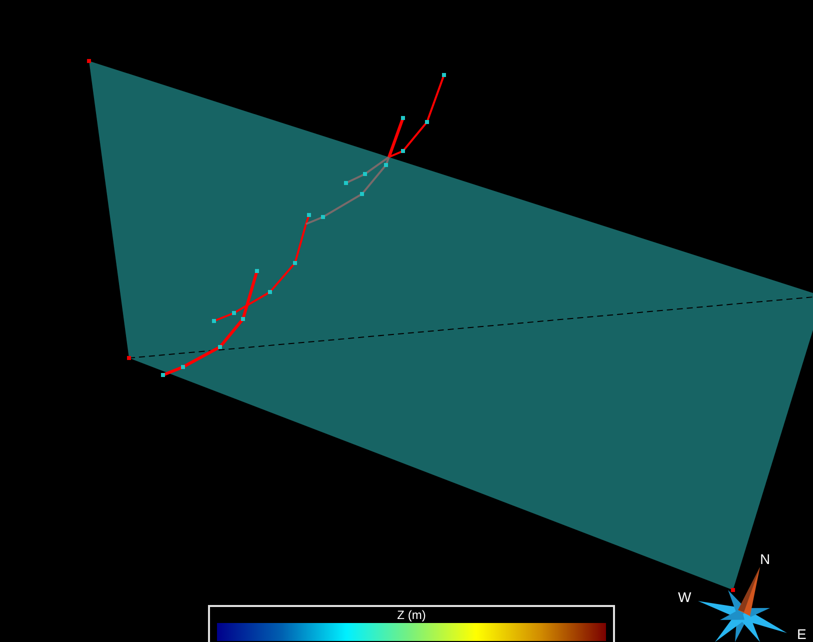 This screenshot has width=813, height=642. What do you see at coordinates (801, 634) in the screenshot?
I see `east-label: E` at bounding box center [801, 634].